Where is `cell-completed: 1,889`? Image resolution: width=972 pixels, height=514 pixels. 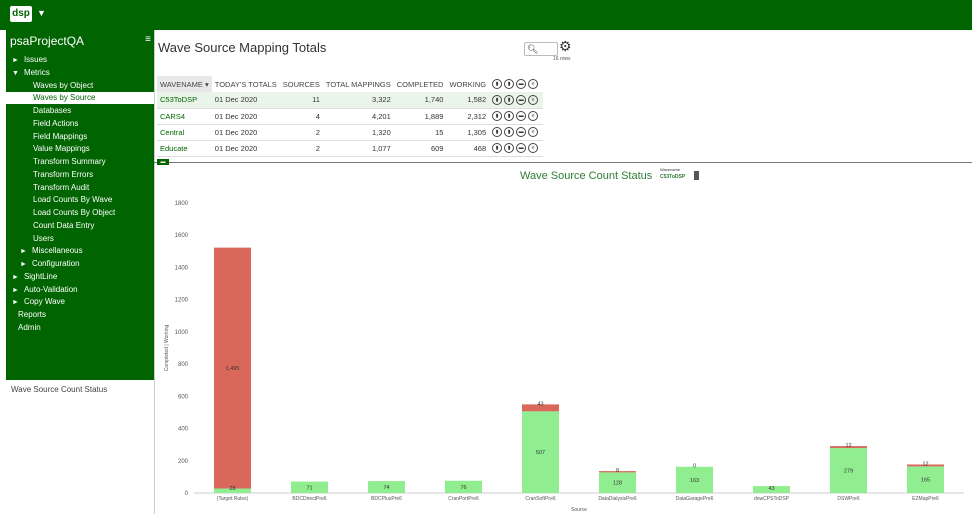
cell-completed: 1,889 is located at coordinates (420, 116).